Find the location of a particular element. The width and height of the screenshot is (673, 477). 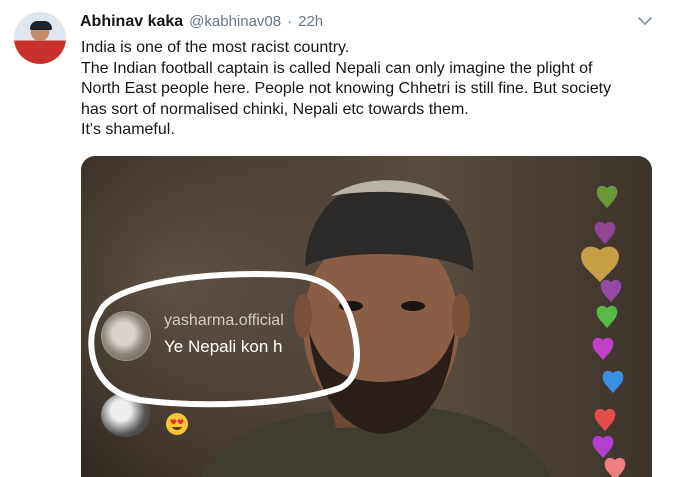

author-name: Abhinav kaka is located at coordinates (131, 22).